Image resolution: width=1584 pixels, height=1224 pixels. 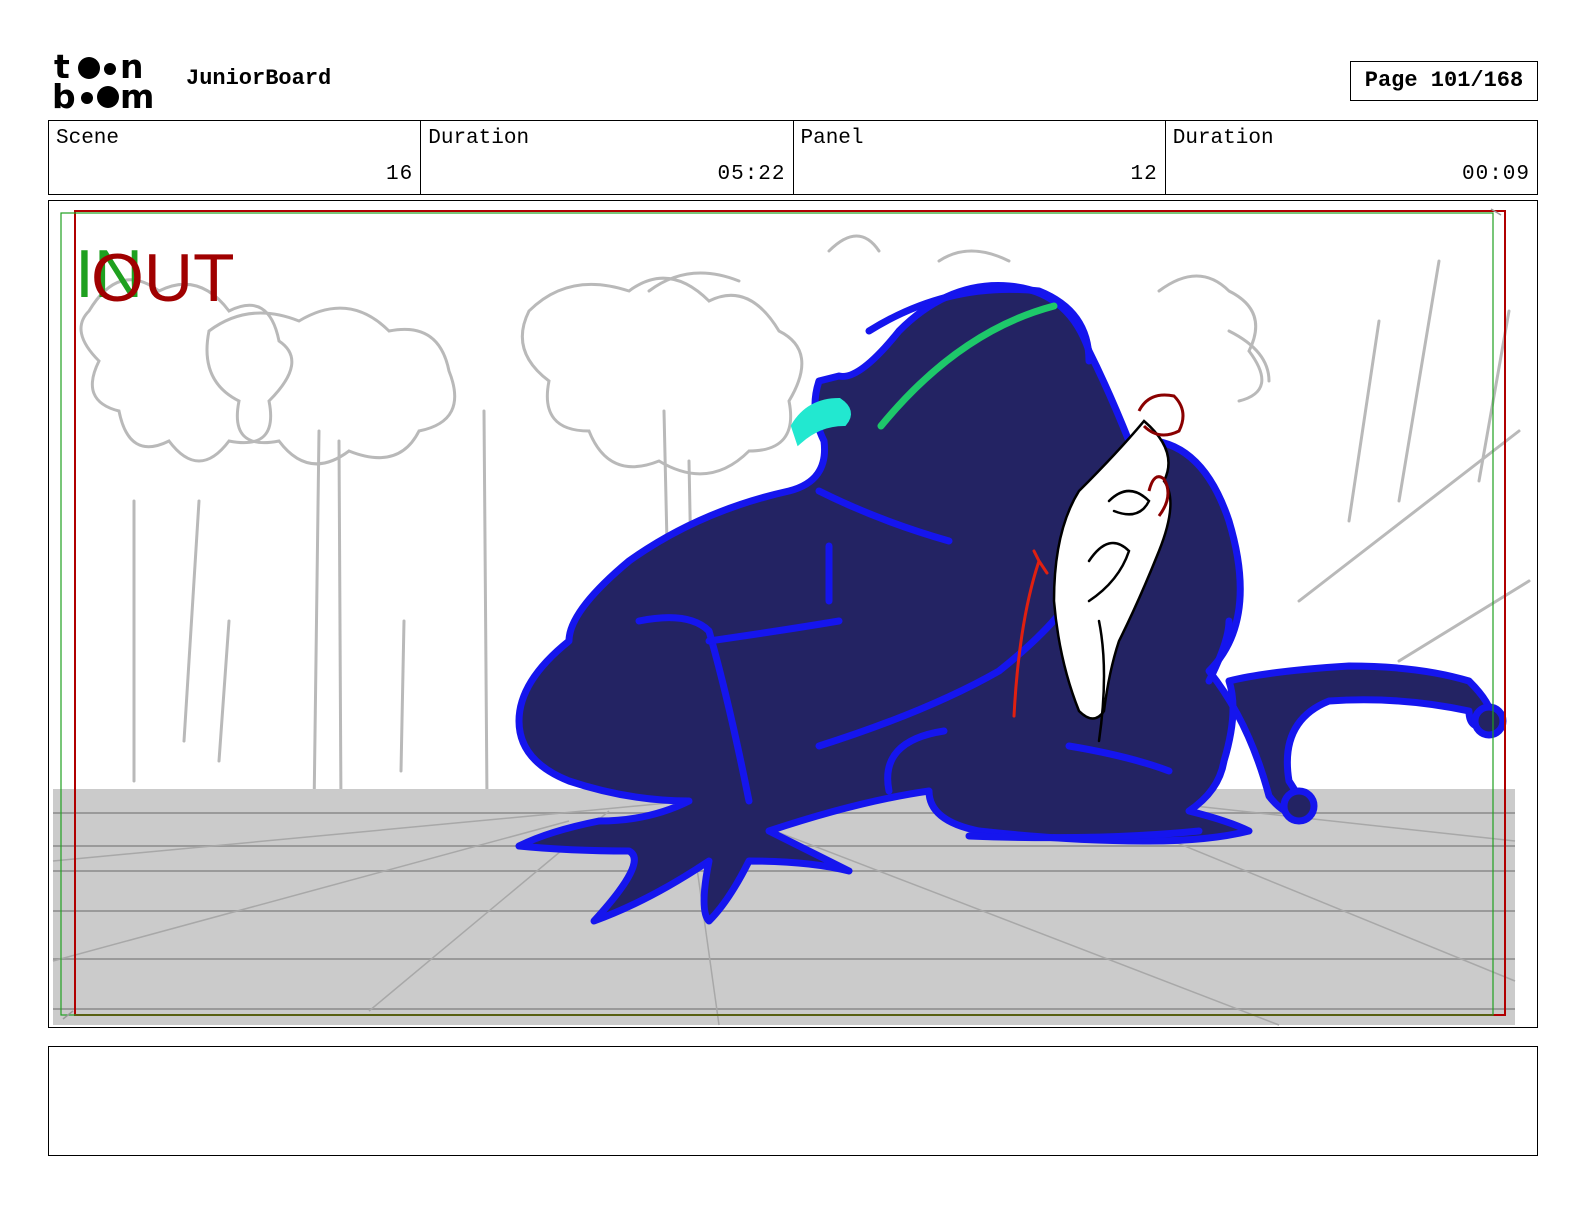 I want to click on app-title: JuniorBoard, so click(x=259, y=78).